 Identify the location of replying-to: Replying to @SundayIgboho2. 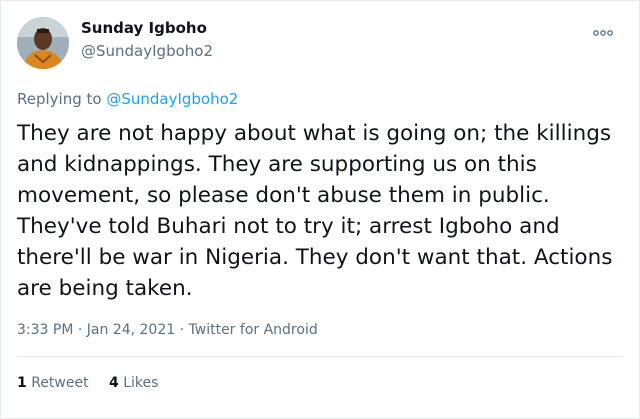
(127, 99).